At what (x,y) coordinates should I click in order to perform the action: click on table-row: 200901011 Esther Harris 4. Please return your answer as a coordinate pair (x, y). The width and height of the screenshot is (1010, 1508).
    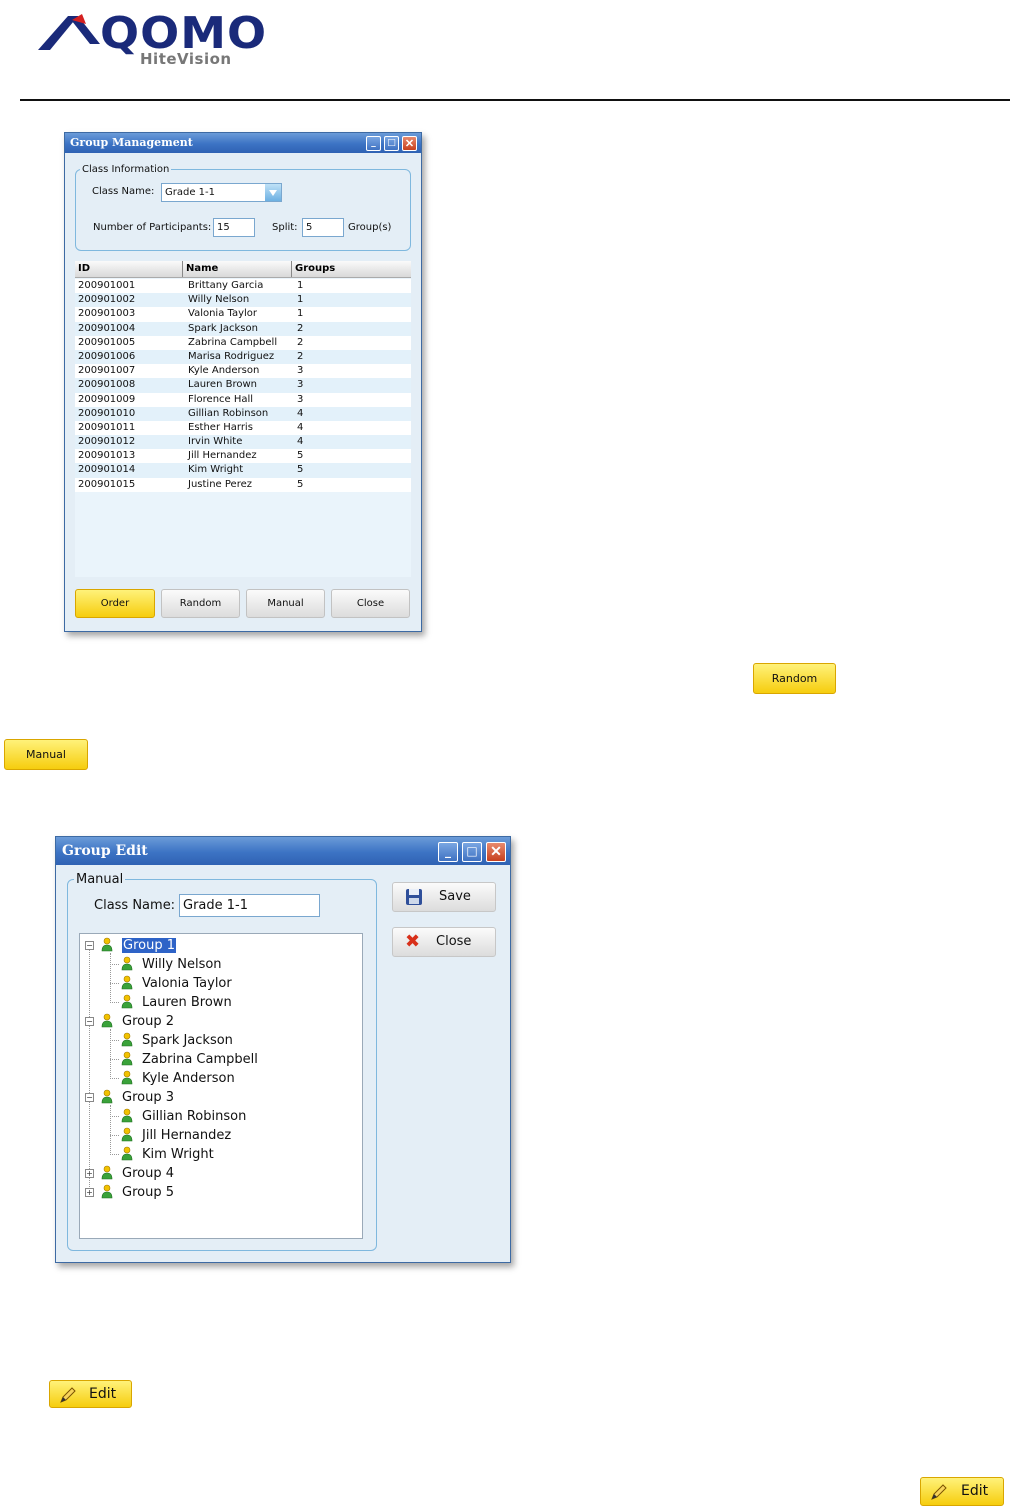
    Looking at the image, I should click on (243, 428).